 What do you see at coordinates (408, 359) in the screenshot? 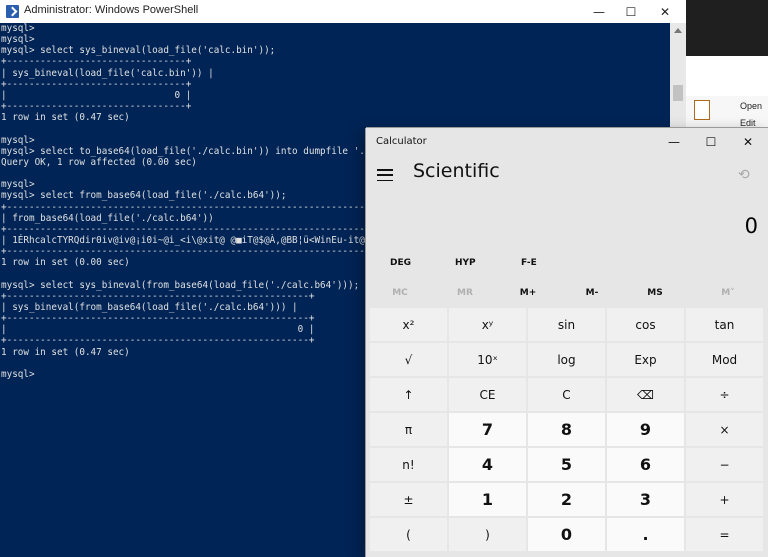
I see `square-root-button: √` at bounding box center [408, 359].